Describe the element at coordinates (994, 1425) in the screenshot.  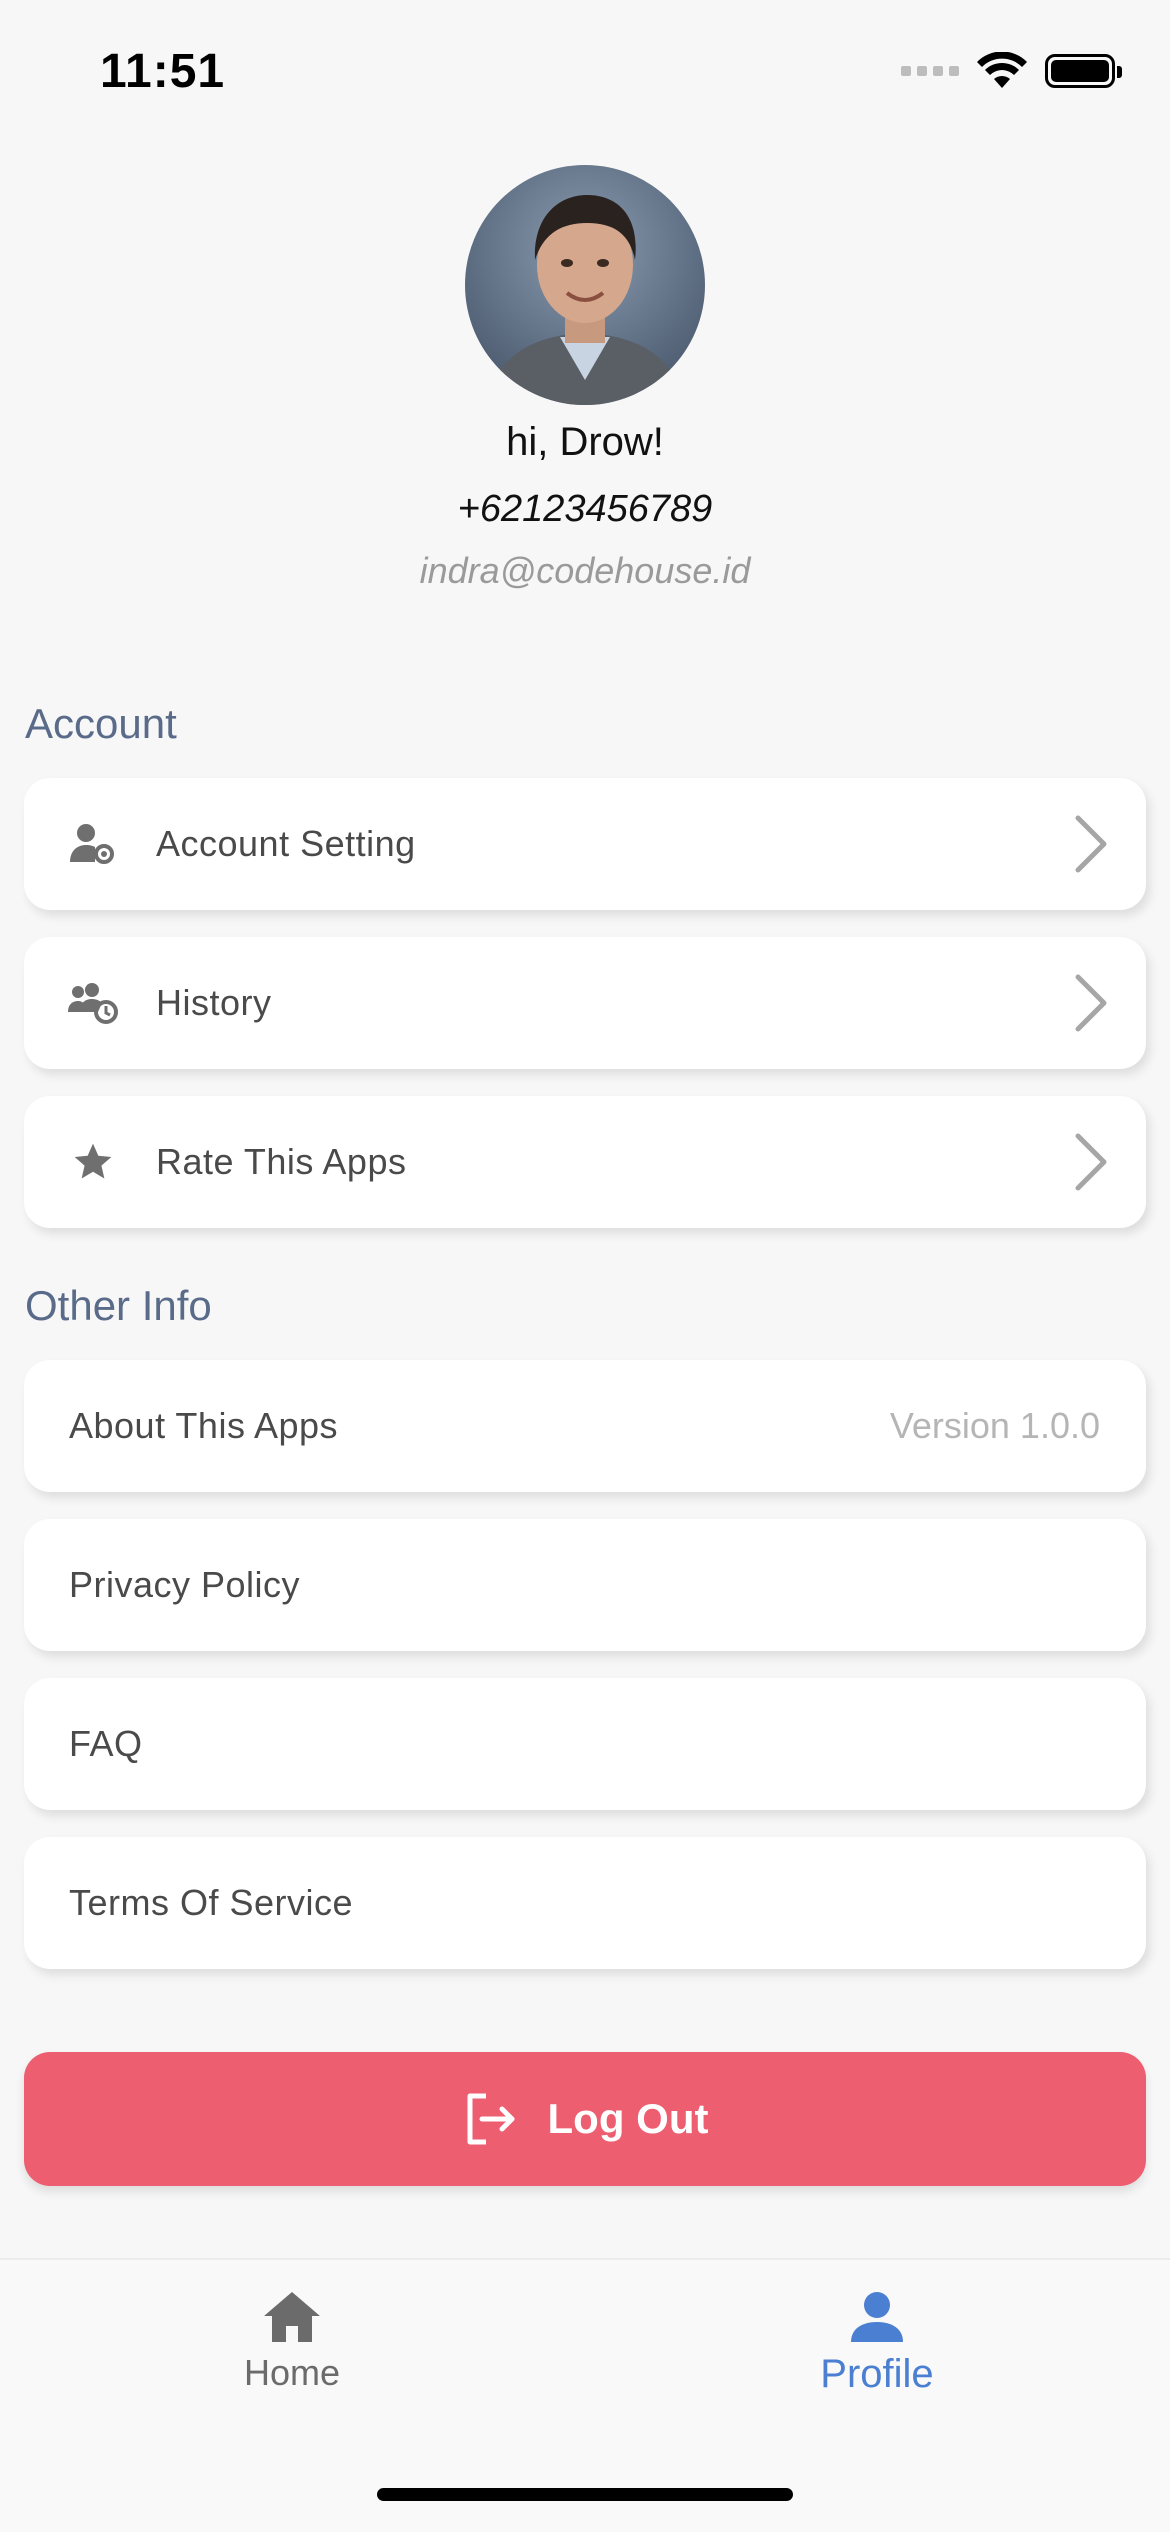
I see `app-version: Version 1.0.0` at that location.